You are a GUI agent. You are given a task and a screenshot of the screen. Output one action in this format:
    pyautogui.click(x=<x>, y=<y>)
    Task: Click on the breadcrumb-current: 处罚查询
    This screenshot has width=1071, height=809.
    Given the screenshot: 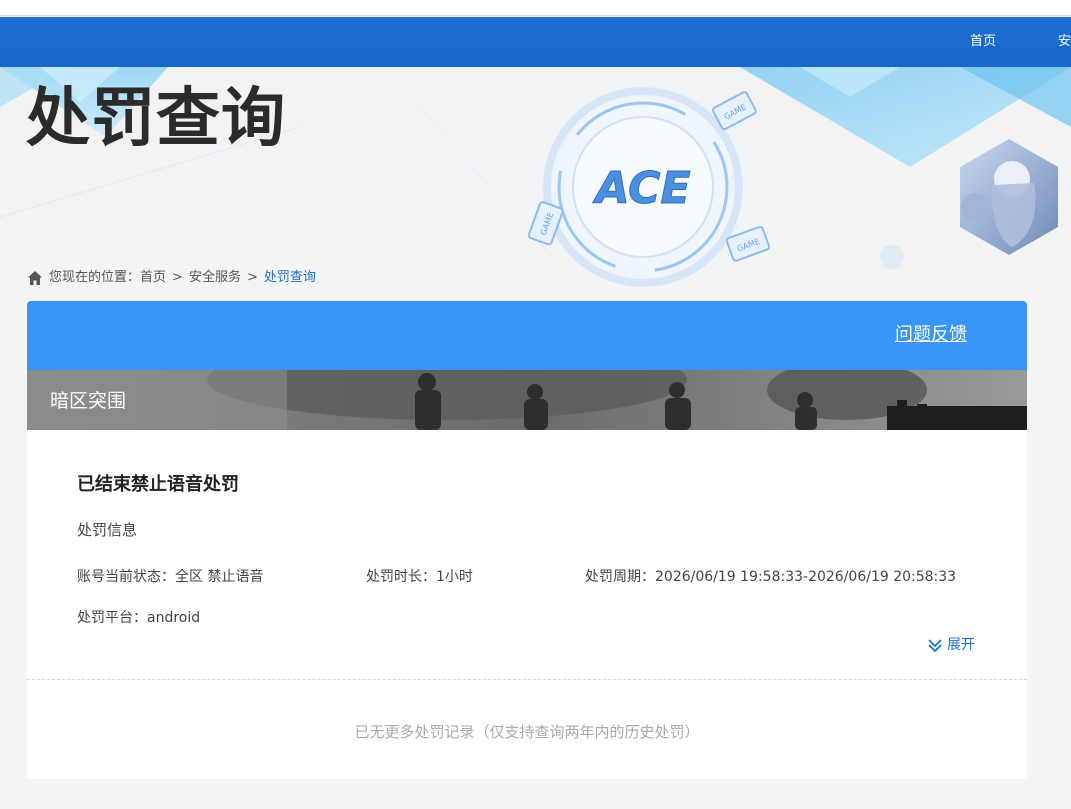 What is the action you would take?
    pyautogui.click(x=290, y=278)
    